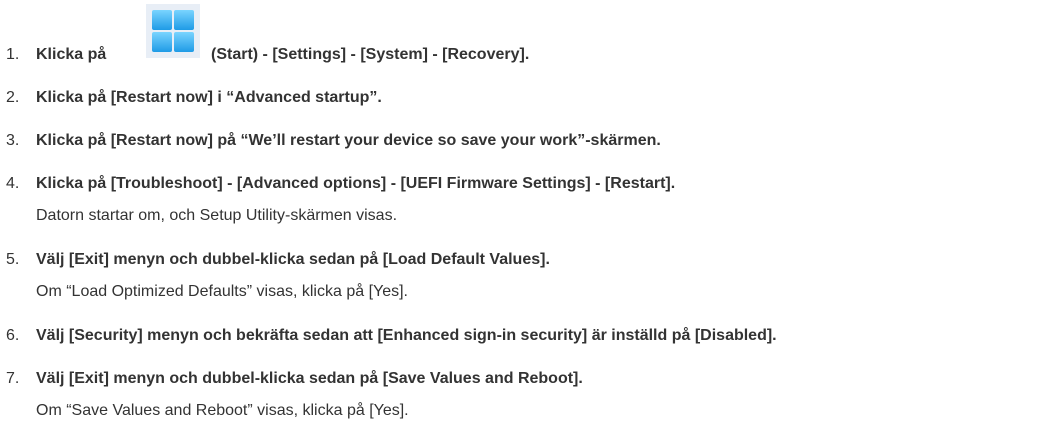 This screenshot has height=437, width=1037. Describe the element at coordinates (13, 259) in the screenshot. I see `step-number: 5.` at that location.